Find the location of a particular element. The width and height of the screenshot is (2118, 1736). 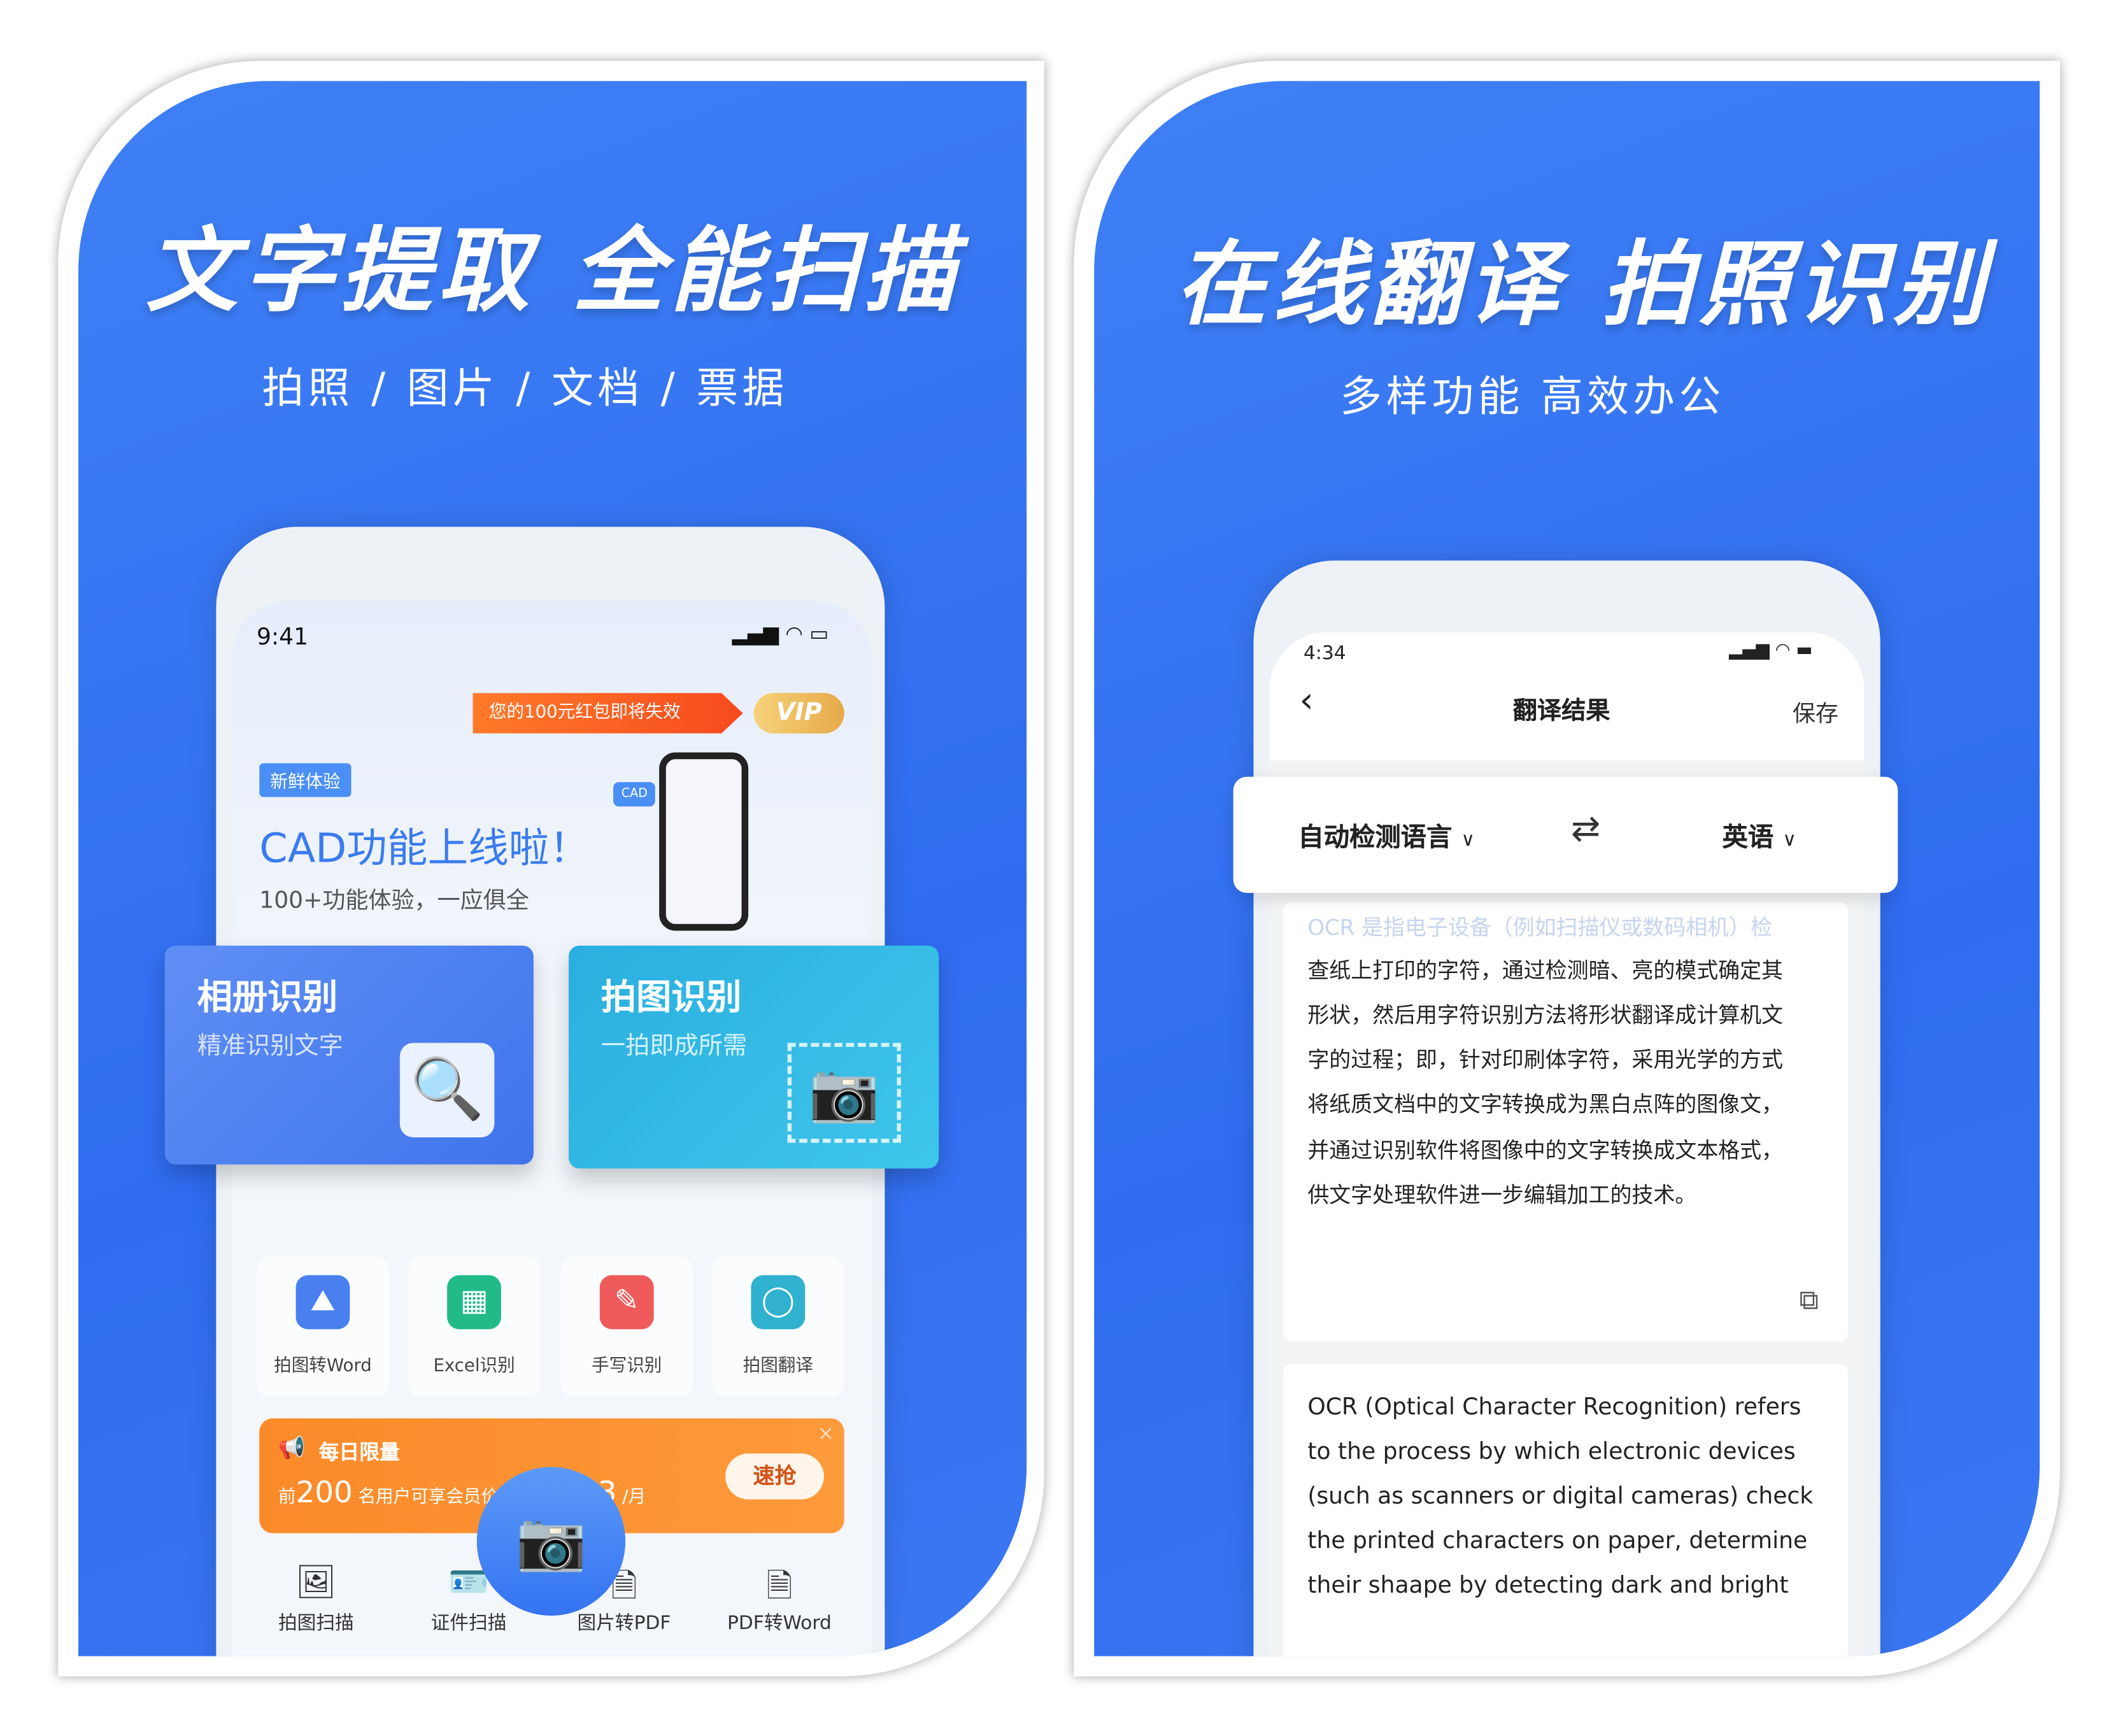

tool-scan: 🖼 拍图扫描 is located at coordinates (315, 1599).